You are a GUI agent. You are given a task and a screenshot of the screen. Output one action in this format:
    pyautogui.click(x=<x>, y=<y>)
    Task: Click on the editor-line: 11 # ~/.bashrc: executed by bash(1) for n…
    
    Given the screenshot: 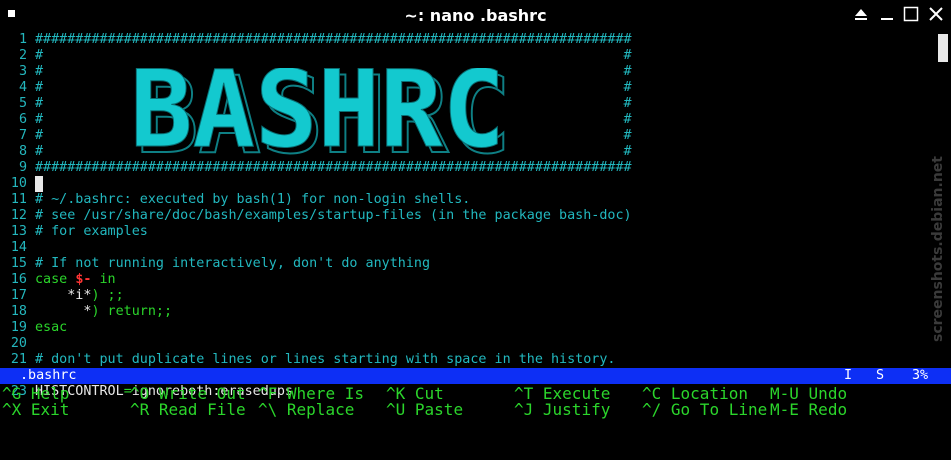 What is the action you would take?
    pyautogui.click(x=470, y=200)
    